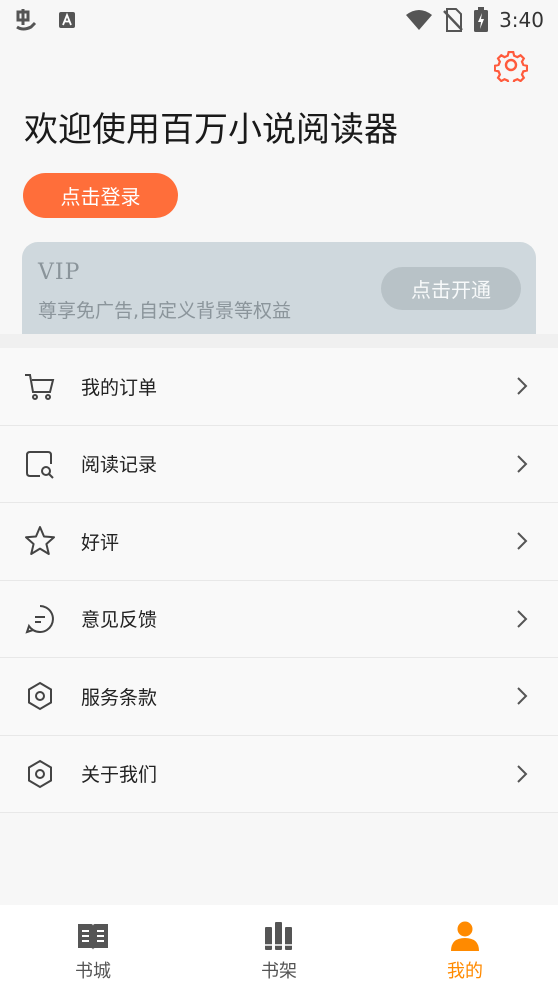 The width and height of the screenshot is (558, 992). Describe the element at coordinates (279, 290) in the screenshot. I see `vip-card: VIP 尊享免广告,自定义背景等权益 点击开通` at that location.